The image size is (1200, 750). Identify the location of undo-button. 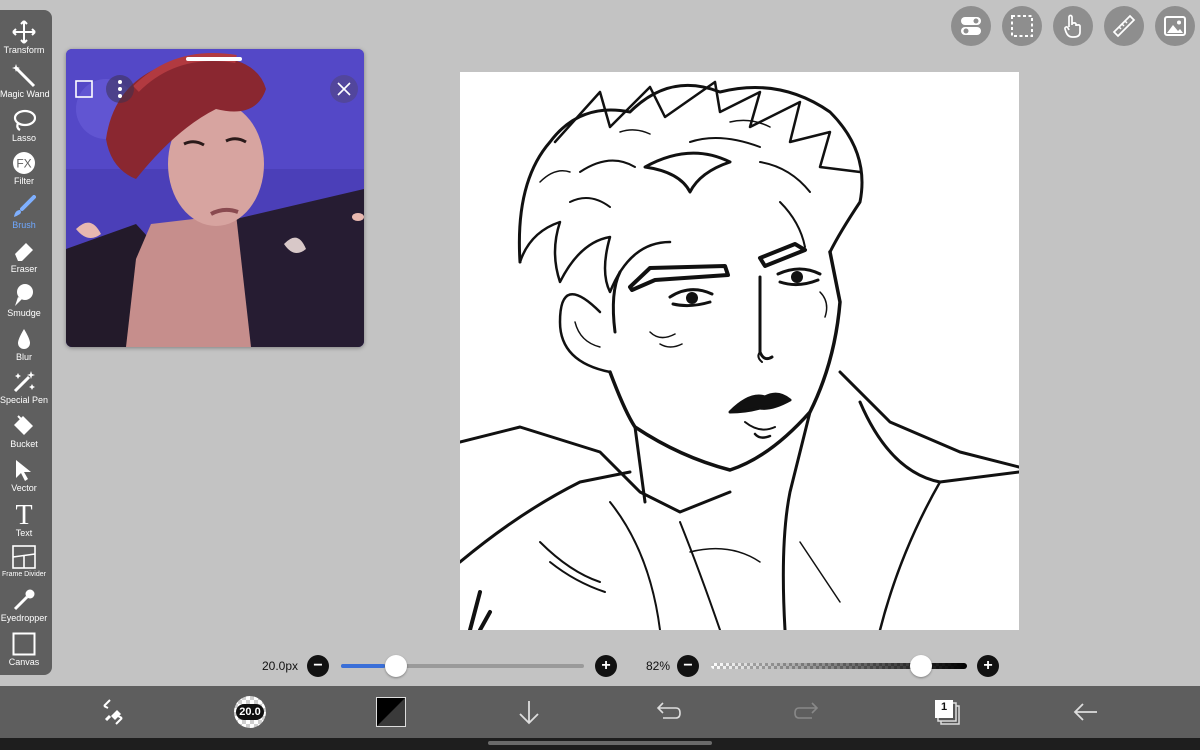
(668, 712).